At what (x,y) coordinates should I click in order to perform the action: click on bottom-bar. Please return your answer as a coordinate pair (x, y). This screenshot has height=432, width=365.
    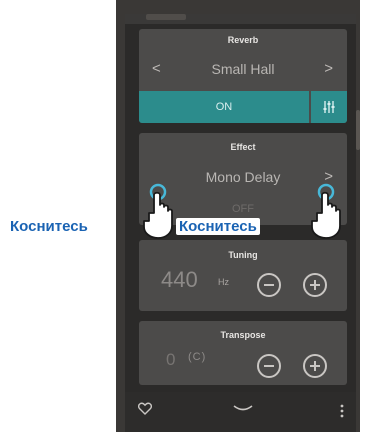
    Looking at the image, I should click on (240, 412).